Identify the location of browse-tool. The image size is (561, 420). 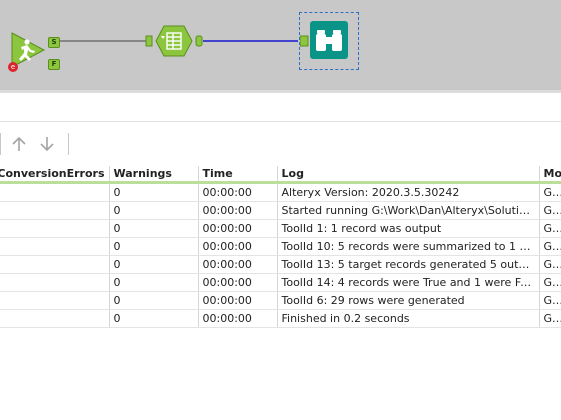
(329, 41).